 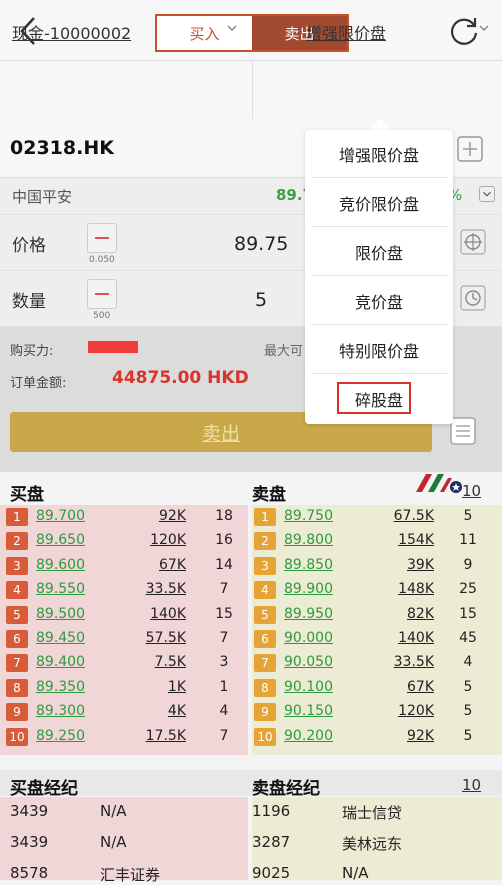 I want to click on sell-broker-id: 9025, so click(x=271, y=873).